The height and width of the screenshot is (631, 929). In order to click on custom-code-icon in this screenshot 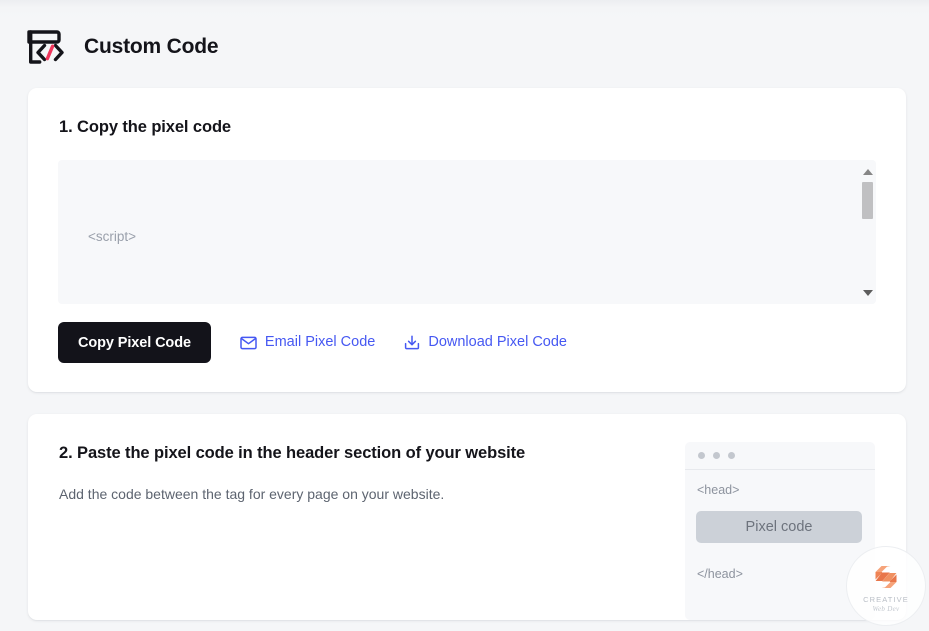, I will do `click(45, 47)`.